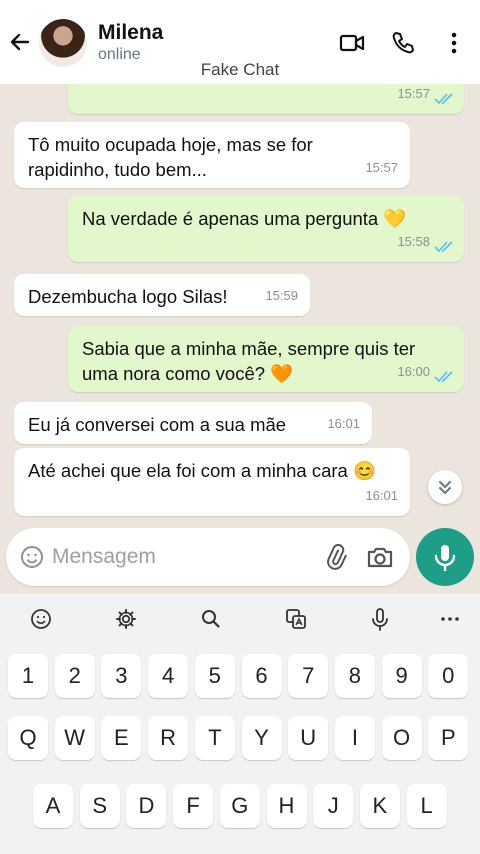 Image resolution: width=480 pixels, height=854 pixels. What do you see at coordinates (104, 557) in the screenshot?
I see `message-input-placeholder: Mensagem` at bounding box center [104, 557].